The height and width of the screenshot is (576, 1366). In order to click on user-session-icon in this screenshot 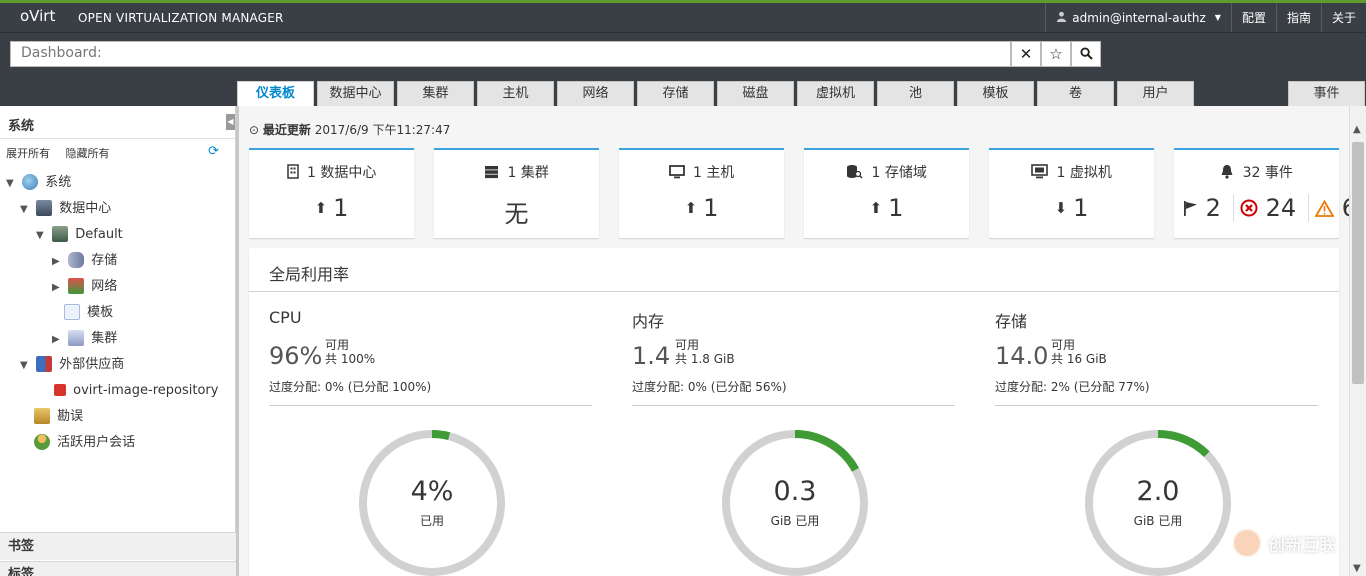, I will do `click(42, 441)`.